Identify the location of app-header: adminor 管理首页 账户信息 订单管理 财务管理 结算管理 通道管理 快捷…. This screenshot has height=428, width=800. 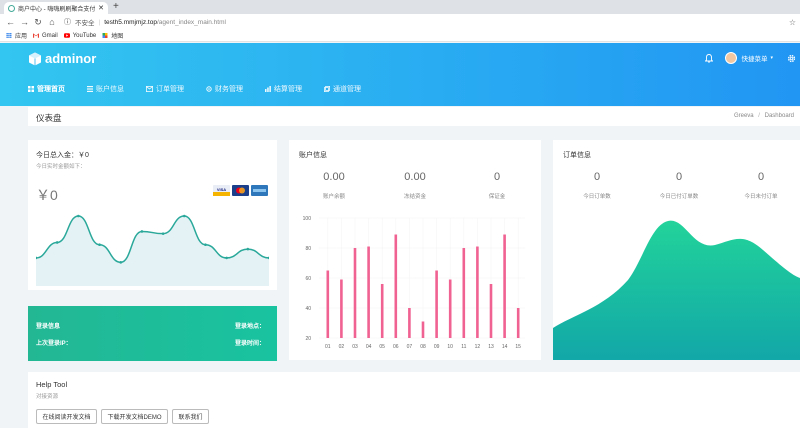
(400, 74).